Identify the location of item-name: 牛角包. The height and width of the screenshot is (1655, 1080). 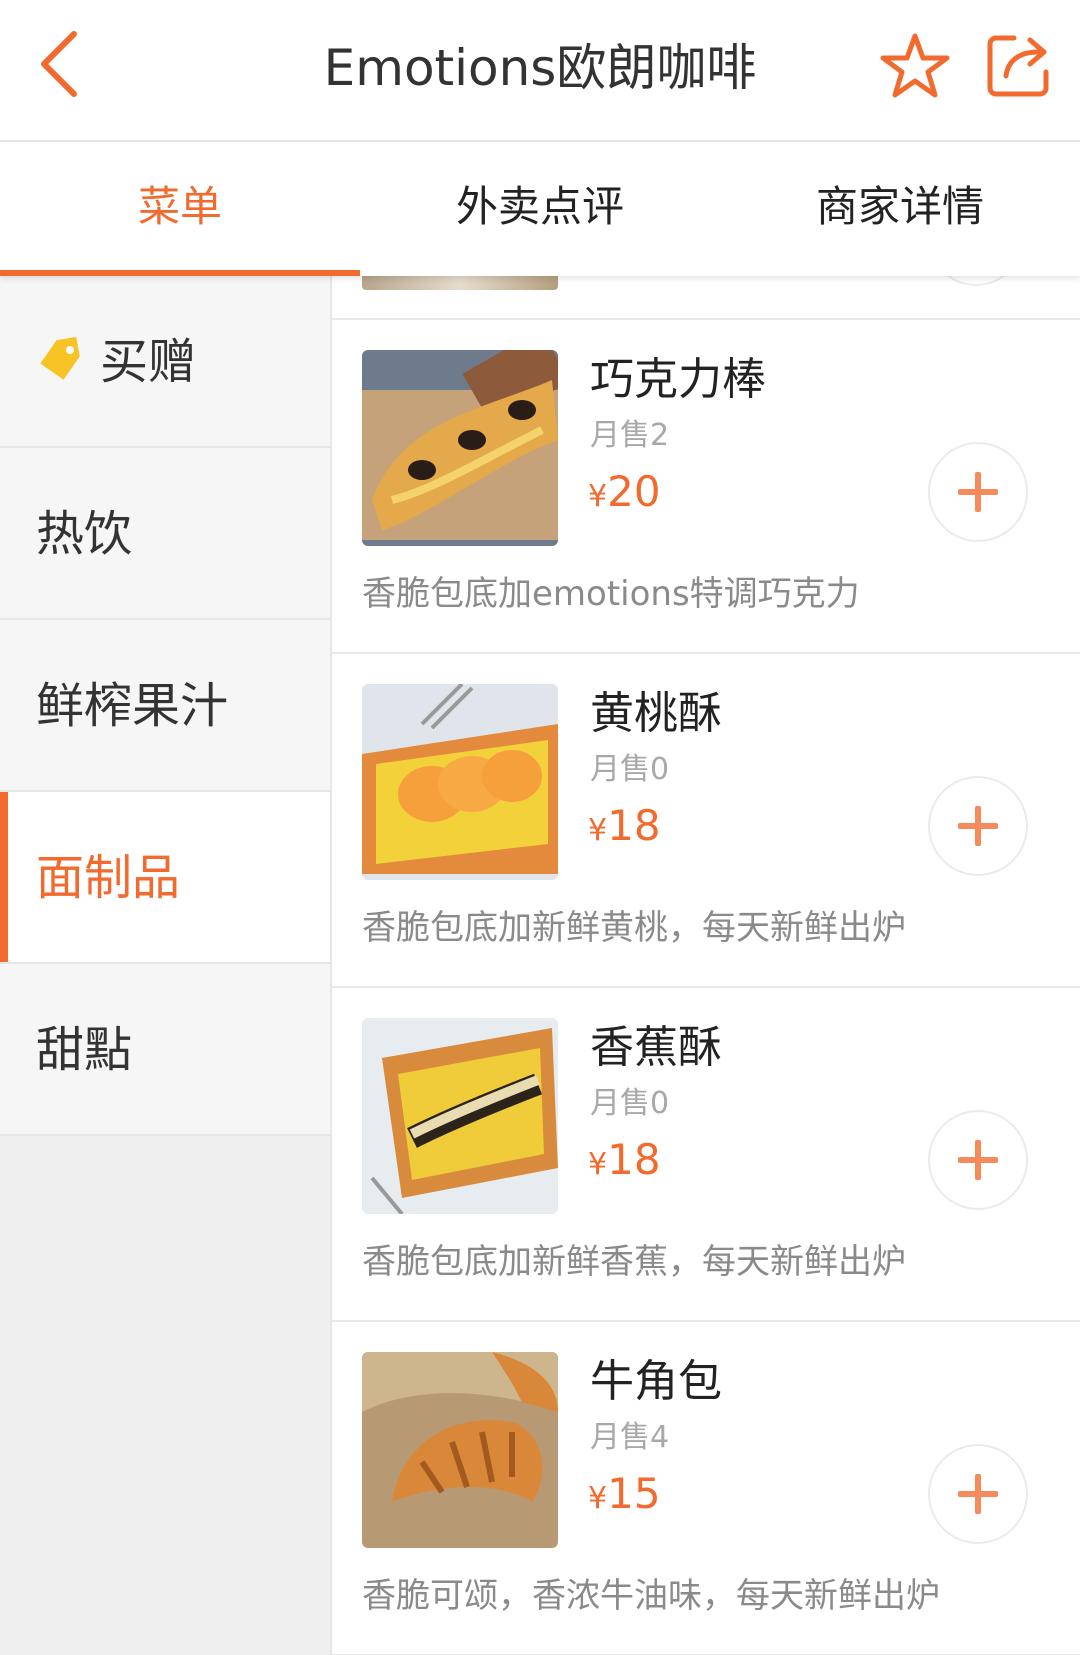
(656, 1381).